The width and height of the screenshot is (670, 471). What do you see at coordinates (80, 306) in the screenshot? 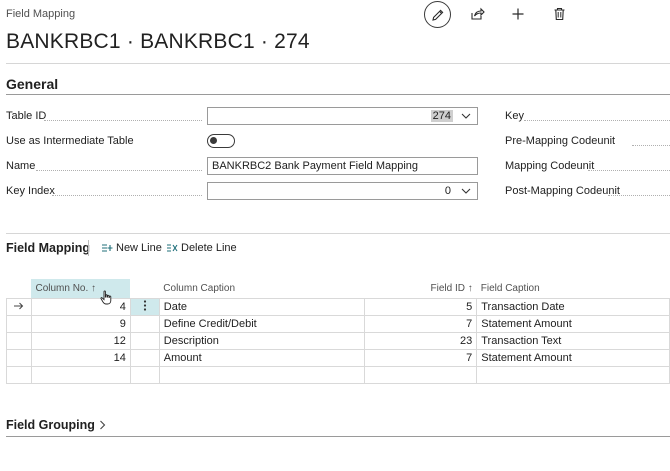
I see `column-no-cell: 4` at bounding box center [80, 306].